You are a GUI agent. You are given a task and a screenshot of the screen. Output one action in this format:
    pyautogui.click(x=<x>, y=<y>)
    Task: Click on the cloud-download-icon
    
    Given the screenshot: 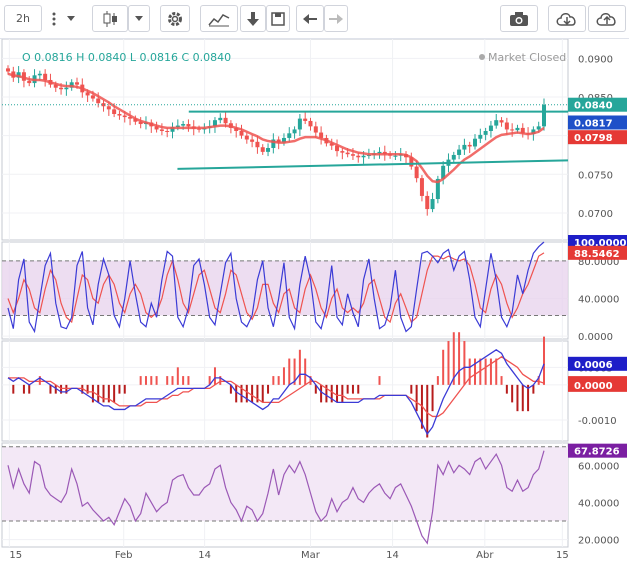 What is the action you would take?
    pyautogui.click(x=567, y=18)
    